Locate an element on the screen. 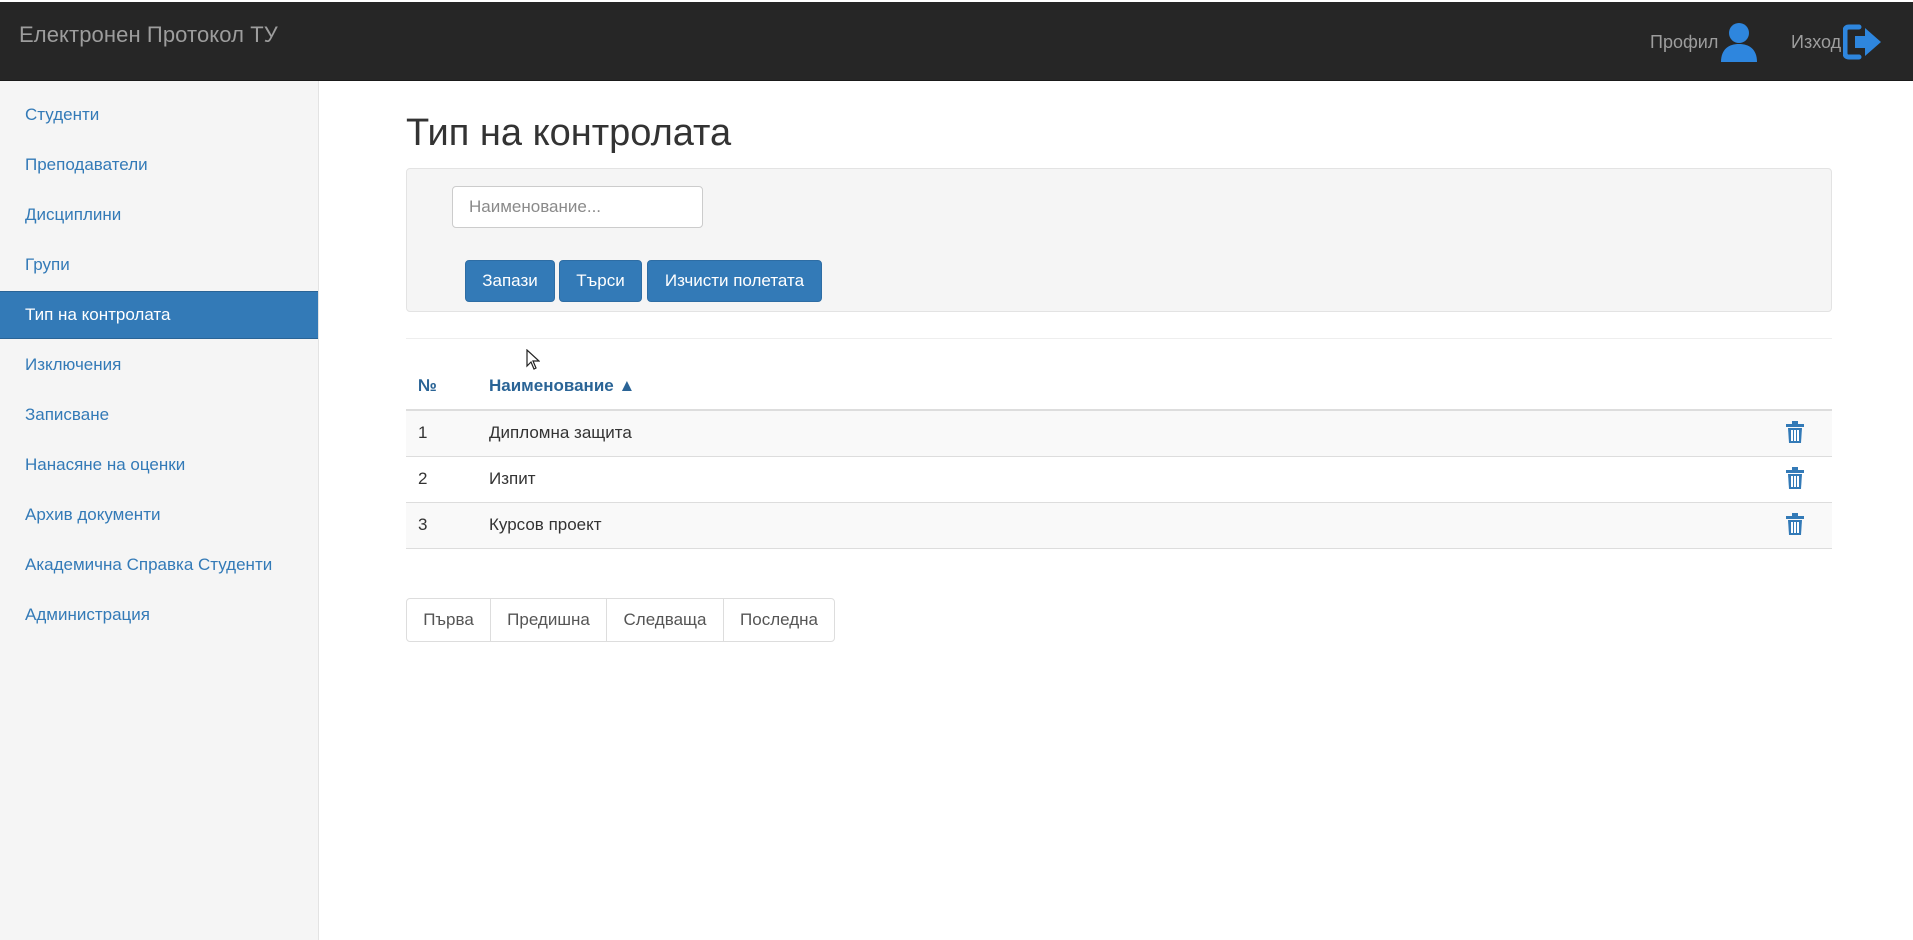 The image size is (1913, 940). logout-link: Изход is located at coordinates (1837, 42).